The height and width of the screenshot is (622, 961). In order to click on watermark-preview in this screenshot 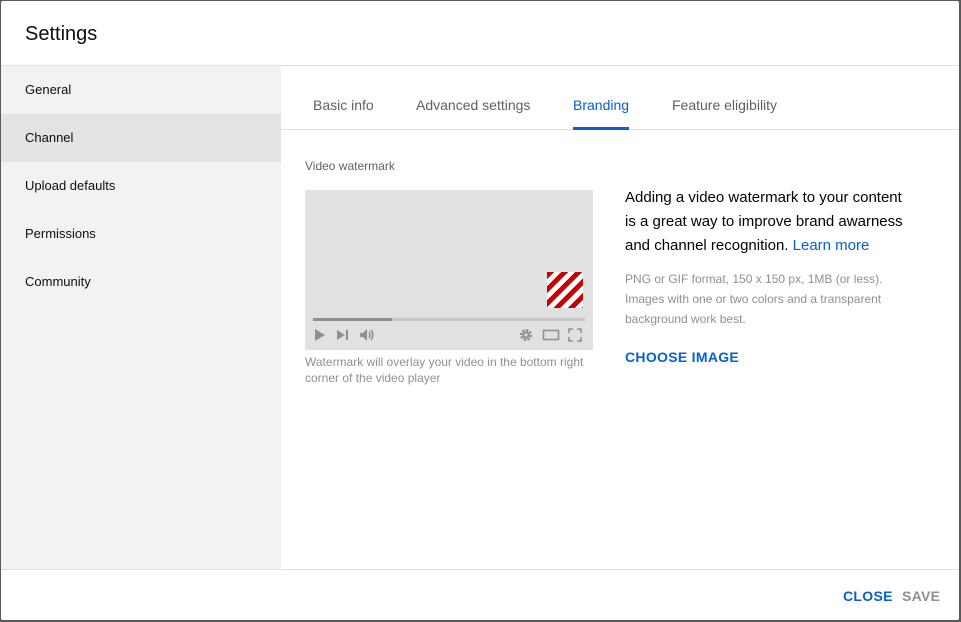, I will do `click(565, 290)`.